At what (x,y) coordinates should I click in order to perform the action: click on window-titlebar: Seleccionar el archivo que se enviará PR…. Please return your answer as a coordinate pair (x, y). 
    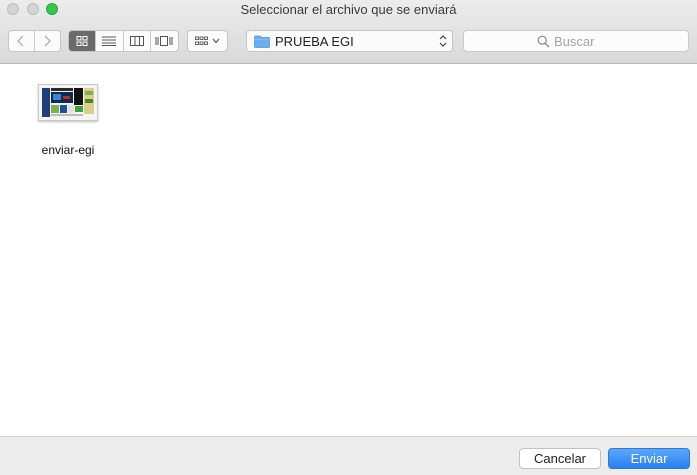
    Looking at the image, I should click on (348, 32).